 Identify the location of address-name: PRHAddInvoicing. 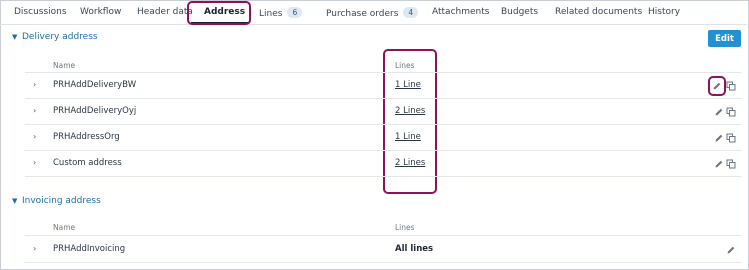
(89, 249).